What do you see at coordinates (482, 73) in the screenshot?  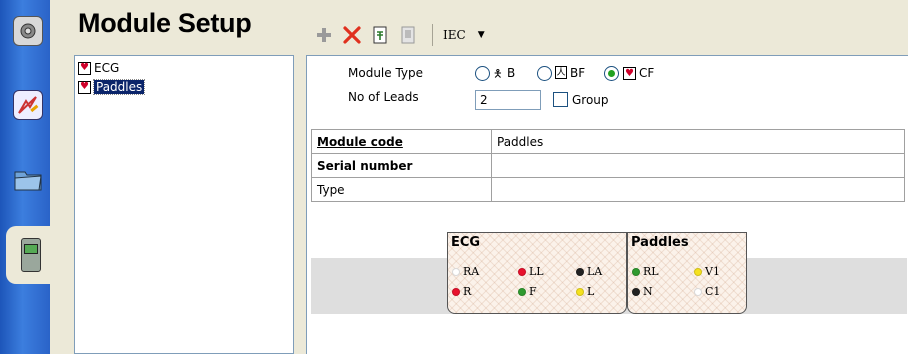 I see `radio-type-b` at bounding box center [482, 73].